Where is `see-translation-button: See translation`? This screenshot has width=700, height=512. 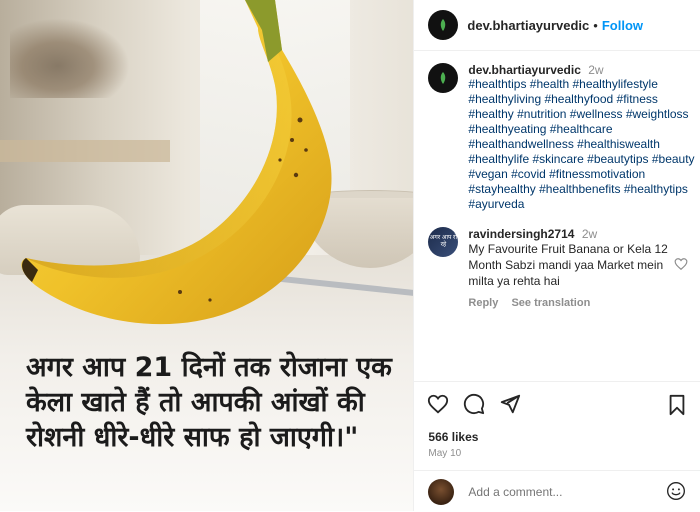
see-translation-button: See translation is located at coordinates (550, 303).